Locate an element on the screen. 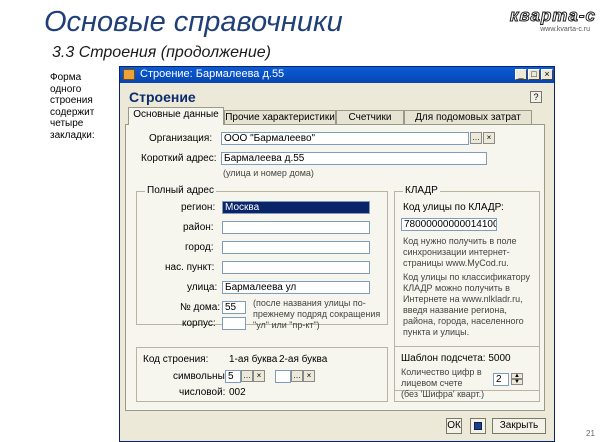  symbolic-first-field: 5 is located at coordinates (233, 376).